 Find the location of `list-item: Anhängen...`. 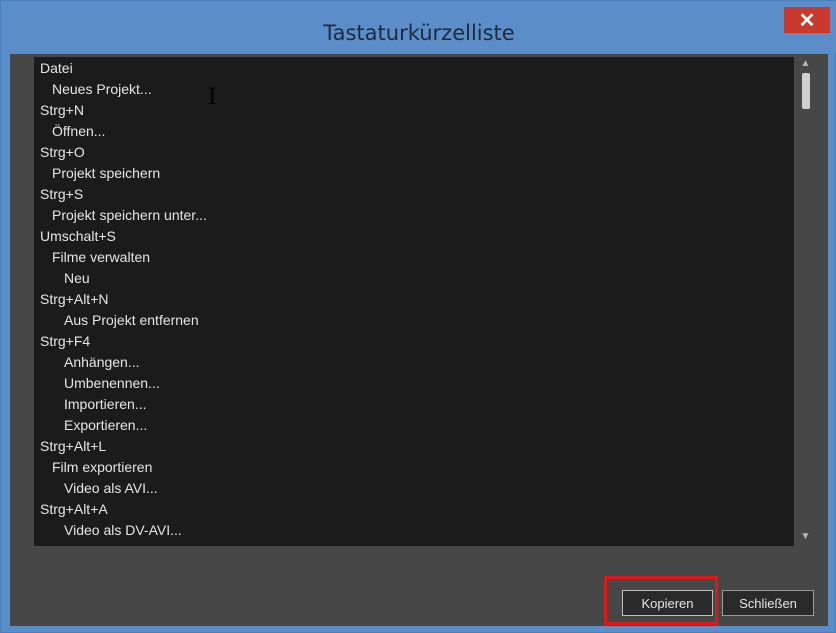

list-item: Anhängen... is located at coordinates (102, 362).